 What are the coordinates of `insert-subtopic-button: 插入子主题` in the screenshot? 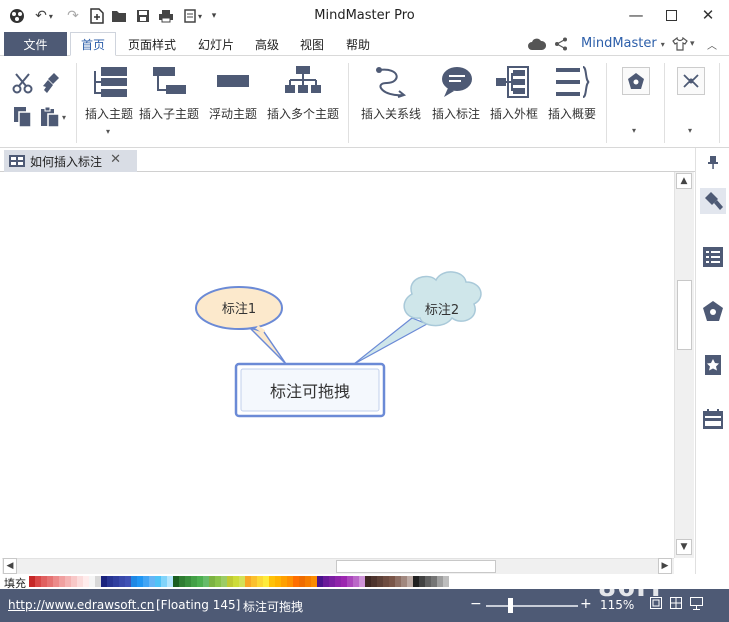 It's located at (169, 102).